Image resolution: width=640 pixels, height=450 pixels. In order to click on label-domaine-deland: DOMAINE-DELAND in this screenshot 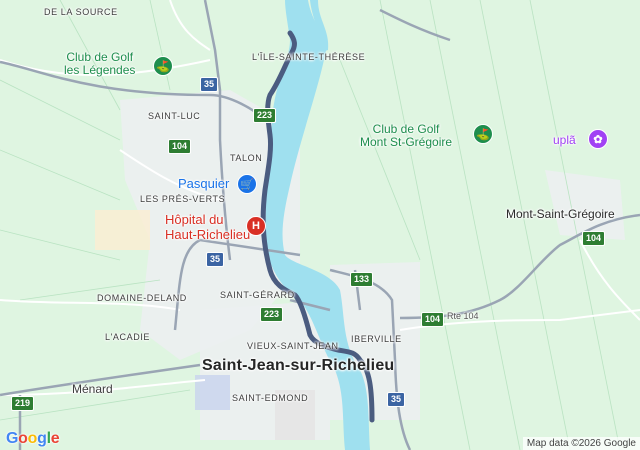, I will do `click(142, 298)`.